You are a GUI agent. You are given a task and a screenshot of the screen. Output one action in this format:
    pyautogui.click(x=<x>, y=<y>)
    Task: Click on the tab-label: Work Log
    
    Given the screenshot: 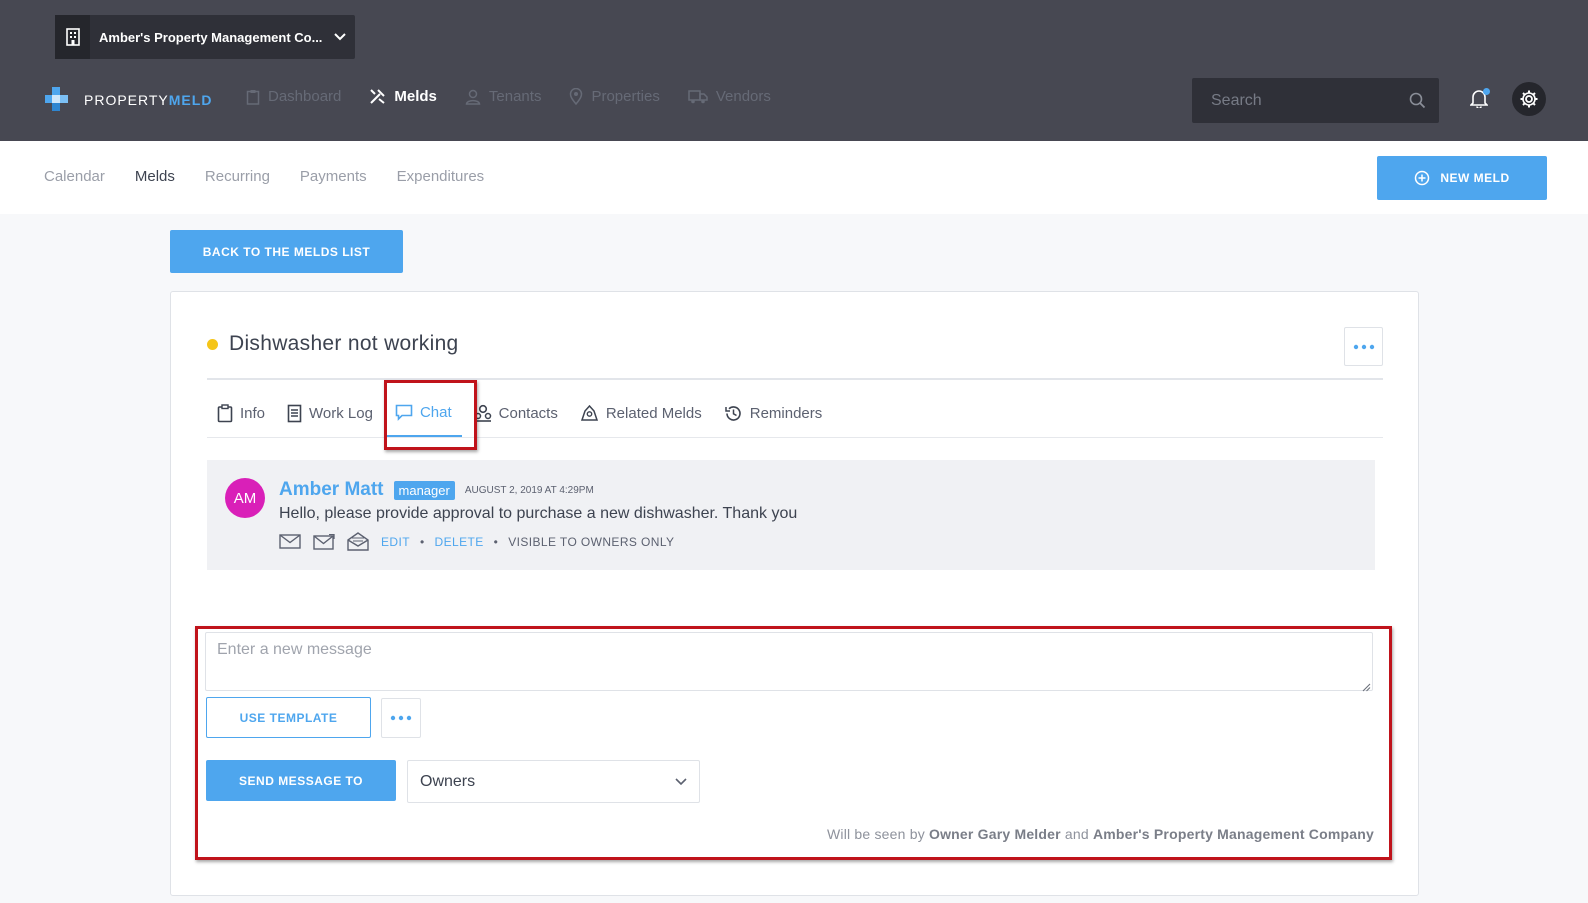 What is the action you would take?
    pyautogui.click(x=341, y=413)
    